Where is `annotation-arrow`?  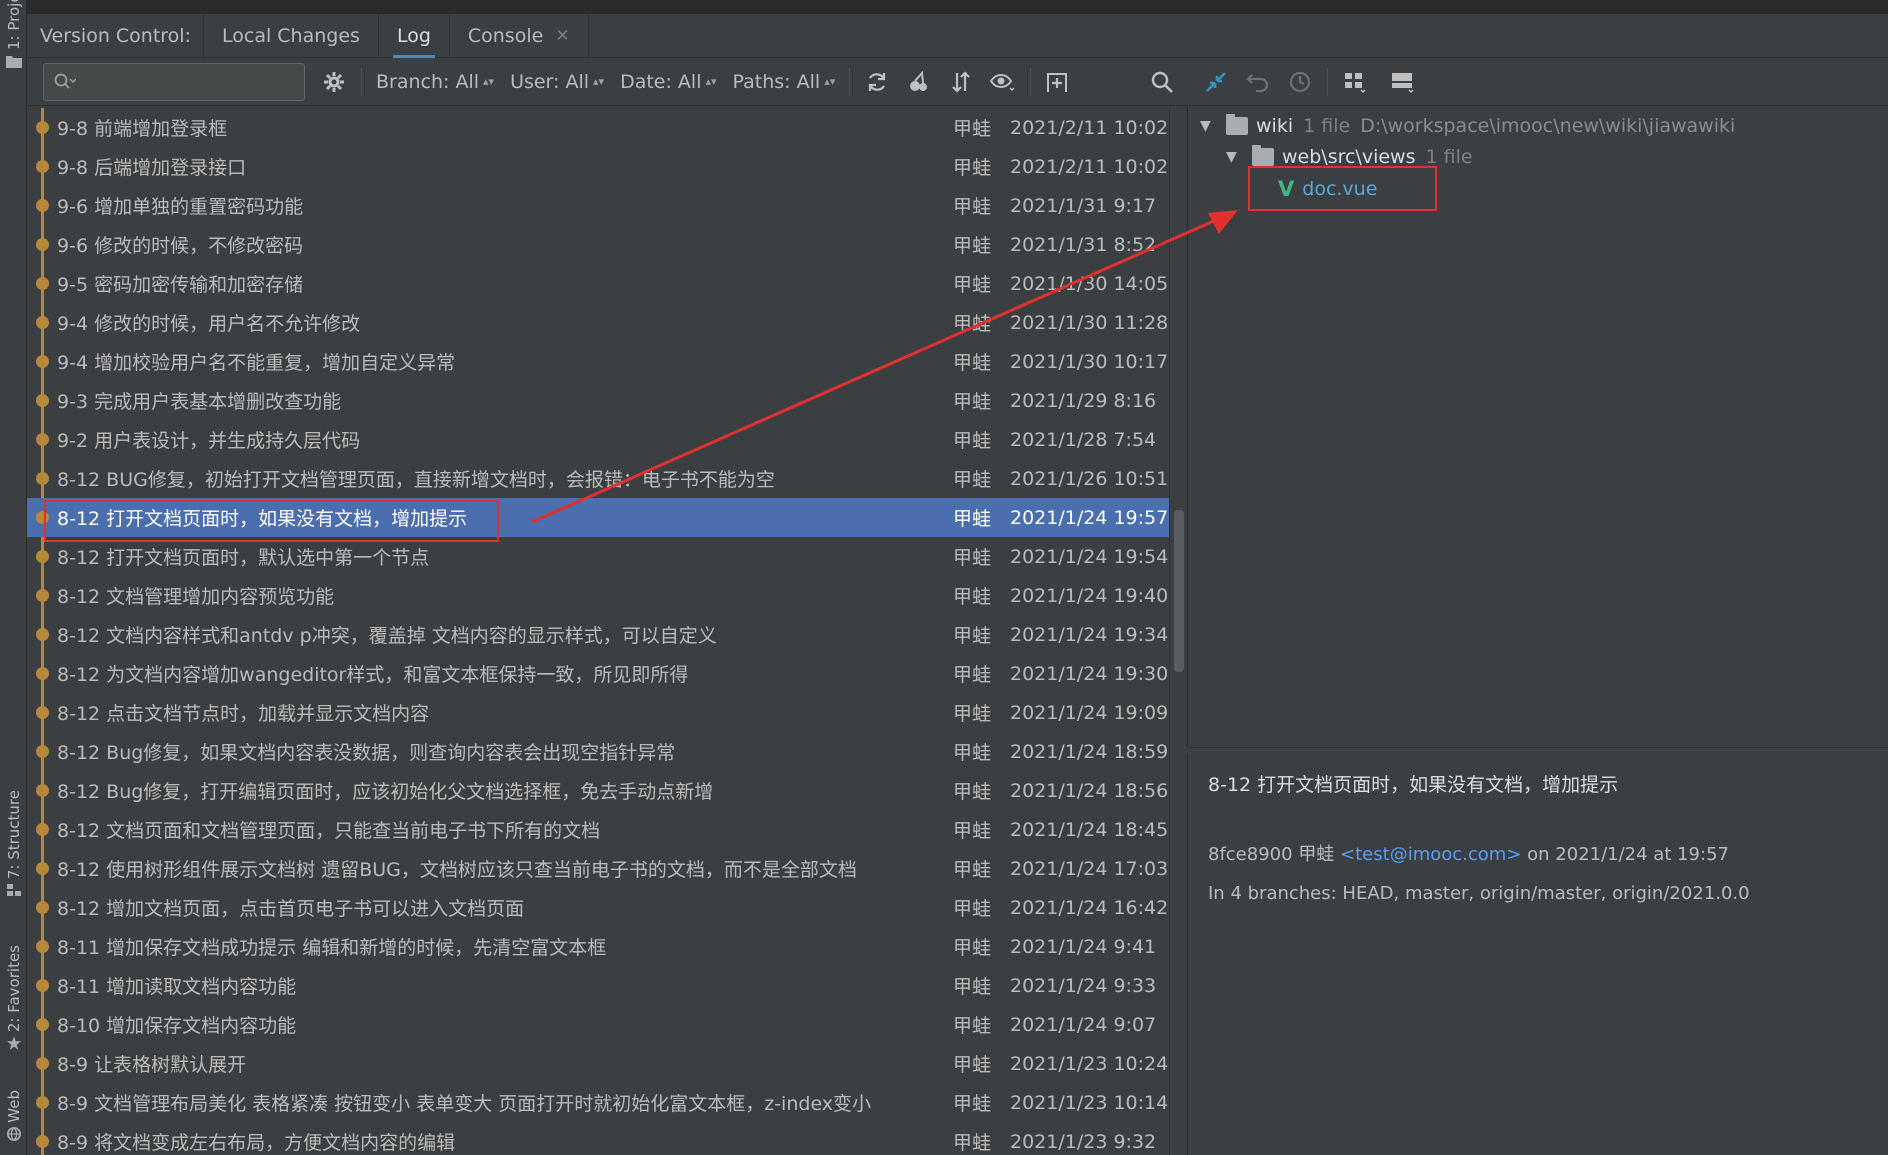 annotation-arrow is located at coordinates (884, 367).